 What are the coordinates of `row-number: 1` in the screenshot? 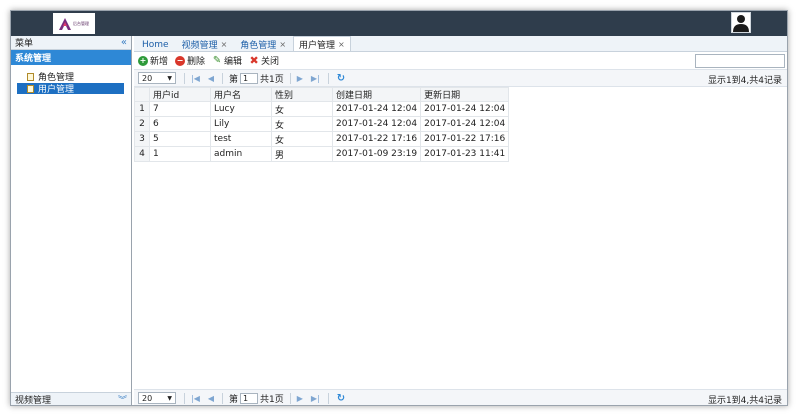 It's located at (142, 109).